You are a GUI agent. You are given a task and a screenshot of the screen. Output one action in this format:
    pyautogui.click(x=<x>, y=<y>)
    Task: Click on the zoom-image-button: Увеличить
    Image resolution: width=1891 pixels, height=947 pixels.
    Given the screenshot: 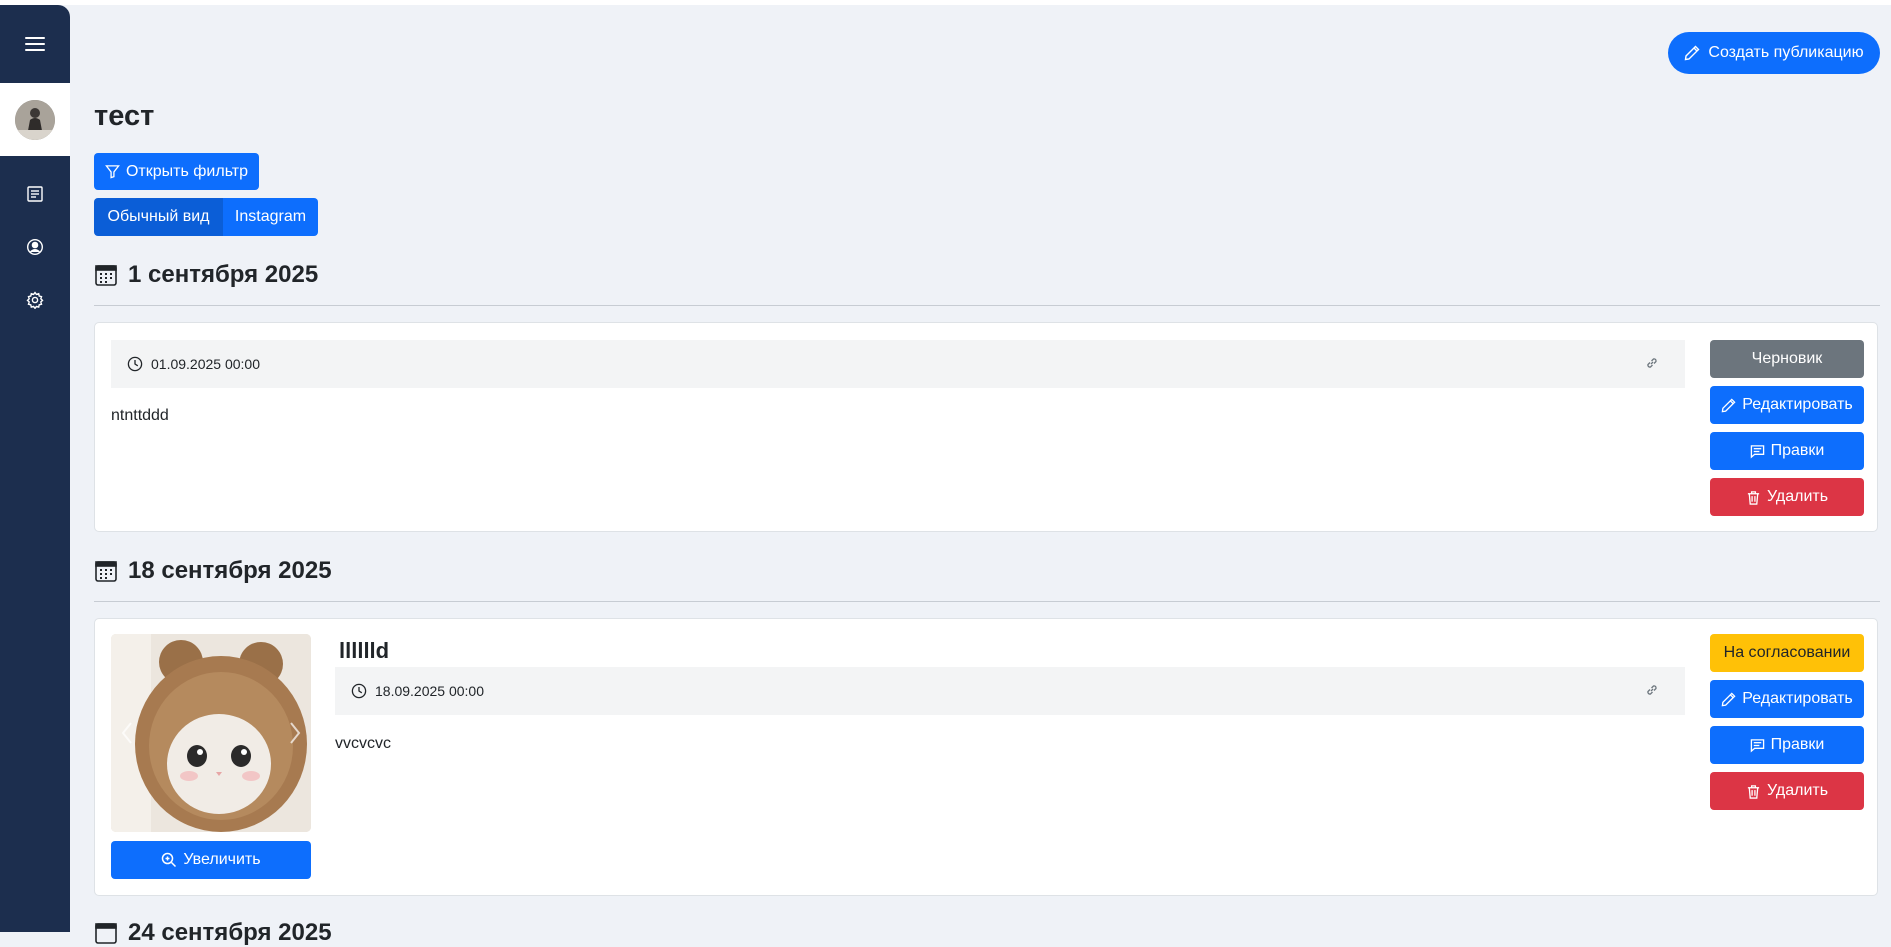 What is the action you would take?
    pyautogui.click(x=211, y=860)
    